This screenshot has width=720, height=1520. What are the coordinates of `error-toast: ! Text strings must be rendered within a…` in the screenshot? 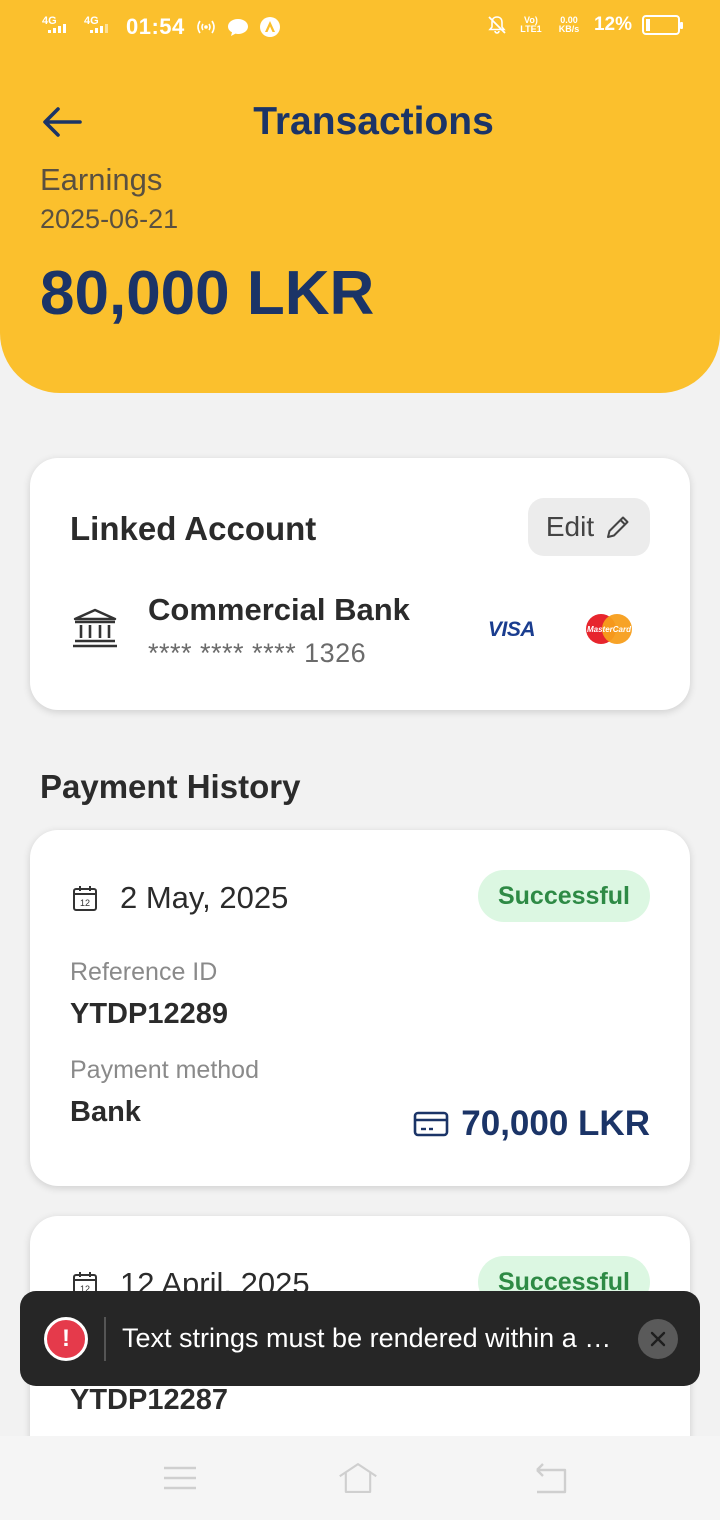 It's located at (360, 1338).